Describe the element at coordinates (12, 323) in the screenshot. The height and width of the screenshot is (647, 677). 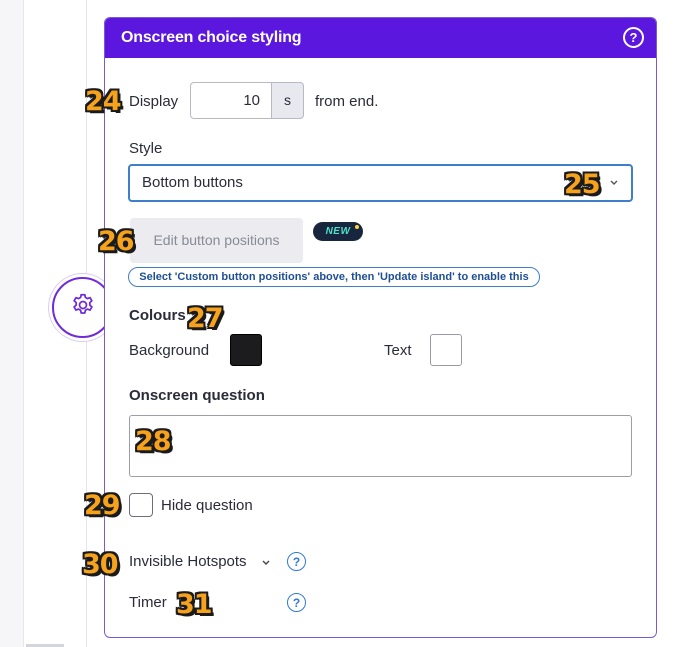
I see `left-sidebar-strip` at that location.